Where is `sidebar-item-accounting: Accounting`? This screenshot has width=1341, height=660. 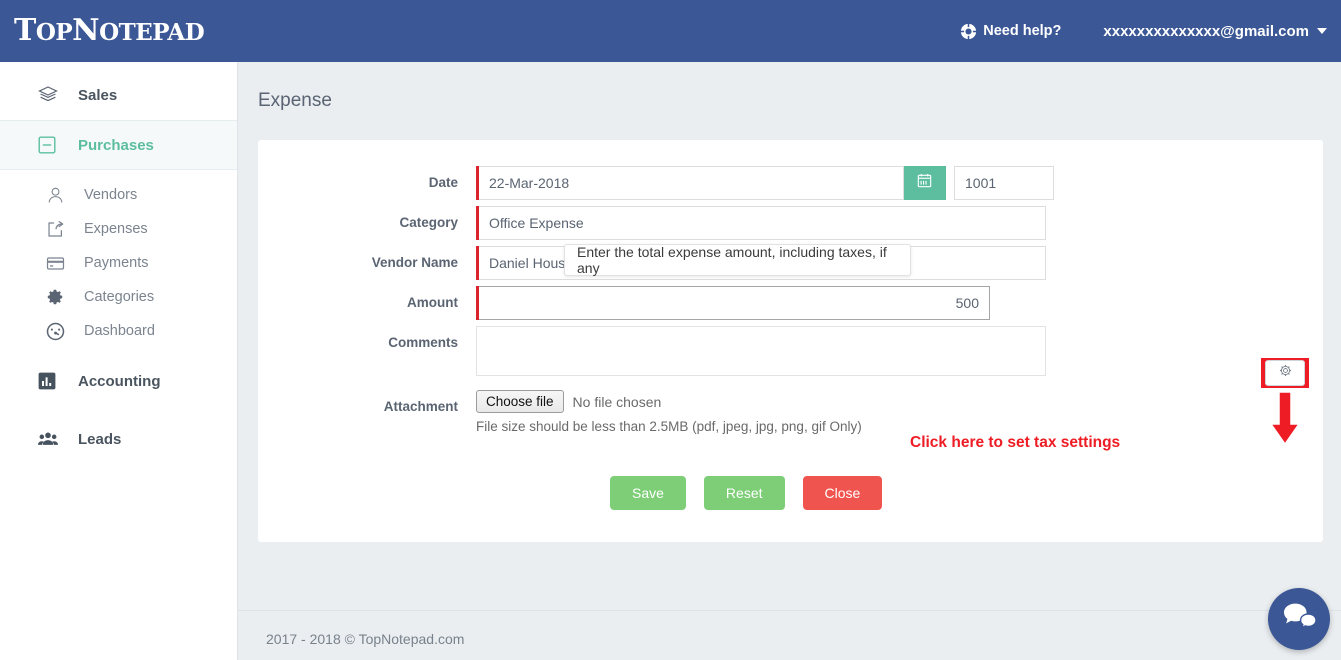 sidebar-item-accounting: Accounting is located at coordinates (118, 381).